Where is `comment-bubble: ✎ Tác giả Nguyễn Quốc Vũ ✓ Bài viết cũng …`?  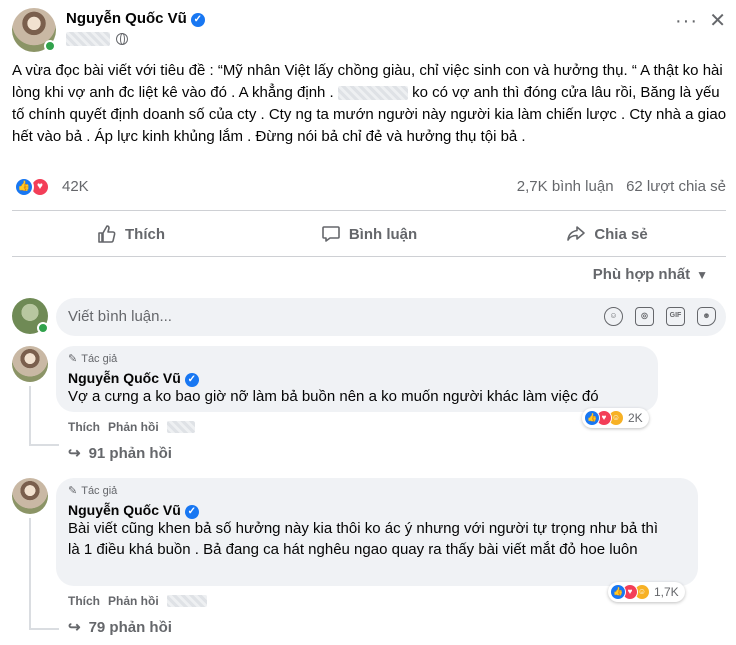 comment-bubble: ✎ Tác giả Nguyễn Quốc Vũ ✓ Bài viết cũng … is located at coordinates (377, 532).